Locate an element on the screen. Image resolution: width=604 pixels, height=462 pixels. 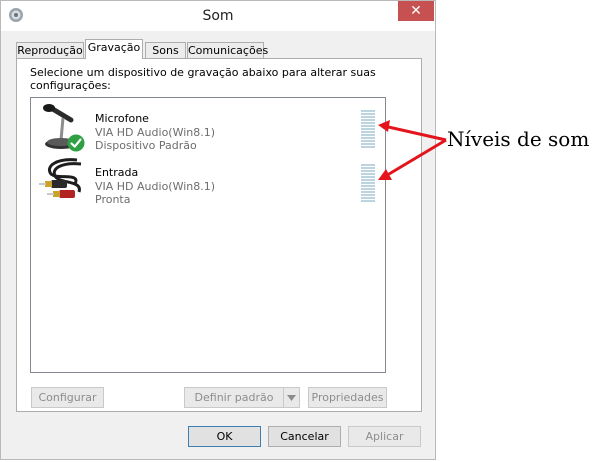
tab-playback: Reprodução is located at coordinates (50, 50).